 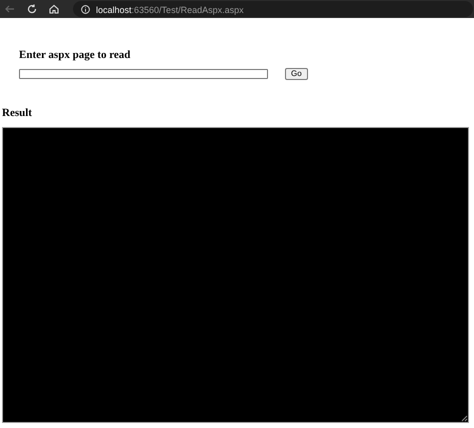 I want to click on info-icon, so click(x=85, y=9).